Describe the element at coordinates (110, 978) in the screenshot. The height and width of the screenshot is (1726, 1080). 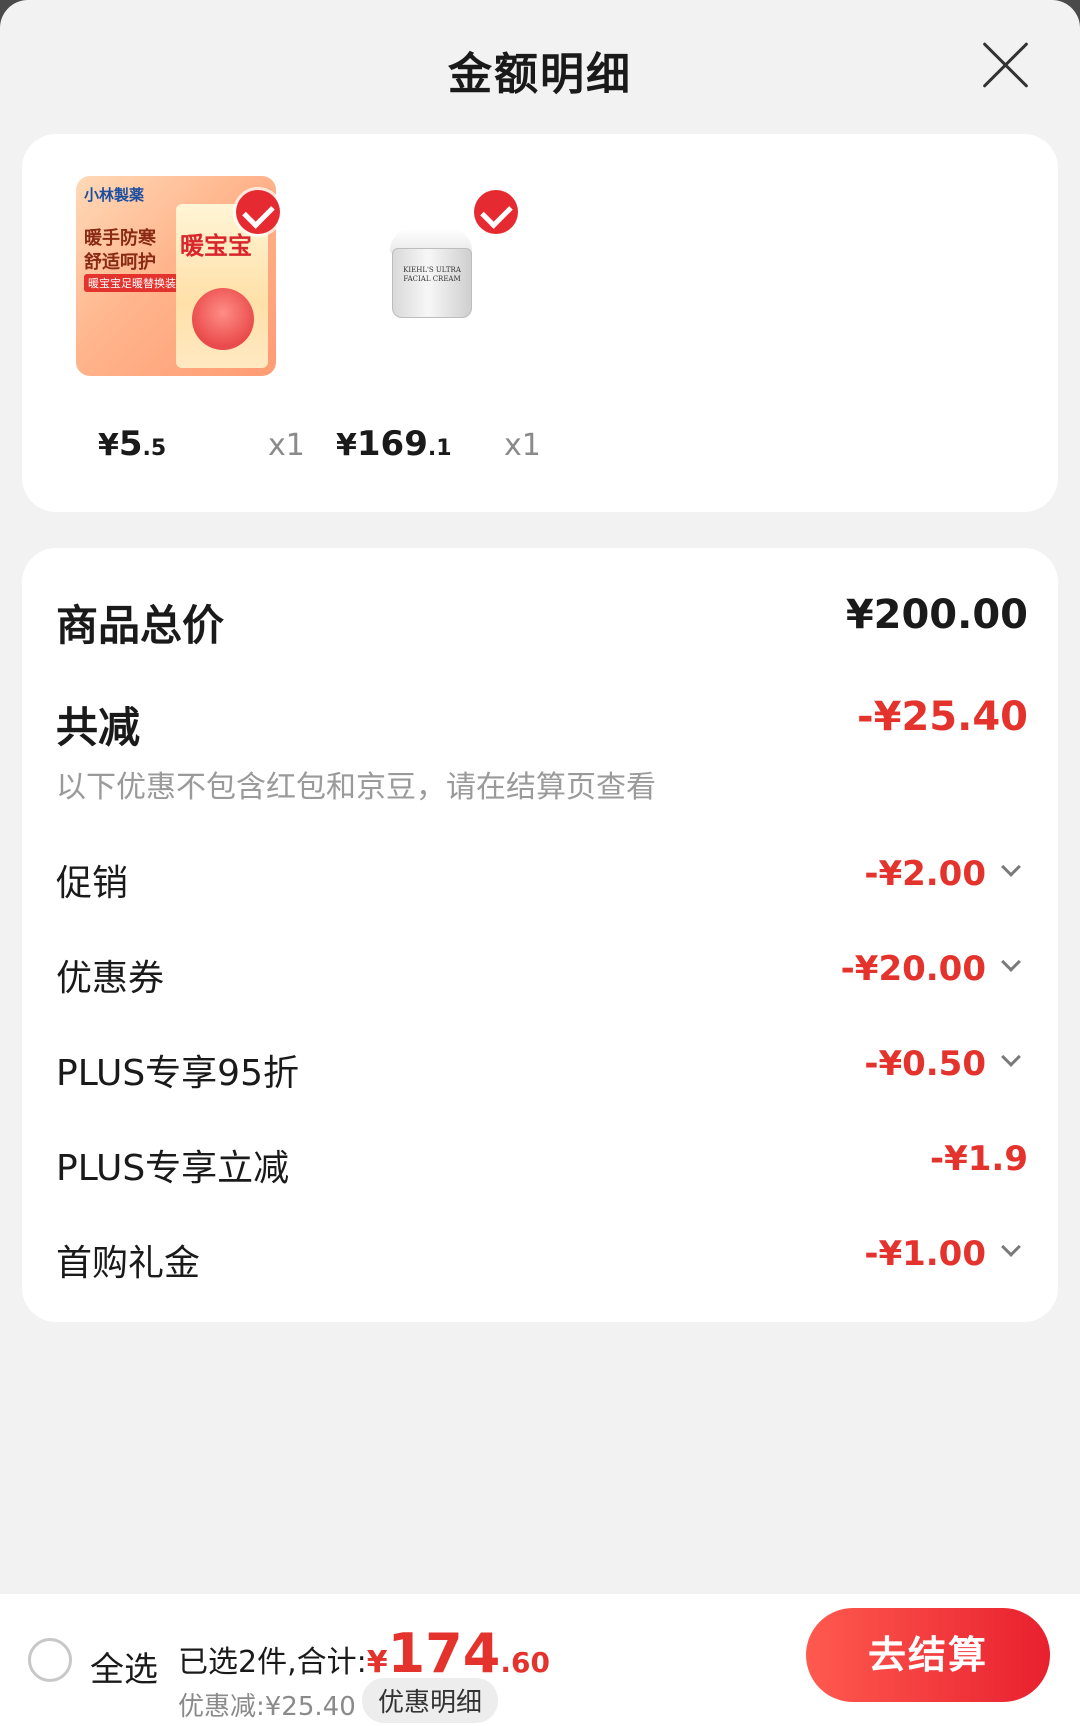
I see `discount-label: 优惠券` at that location.